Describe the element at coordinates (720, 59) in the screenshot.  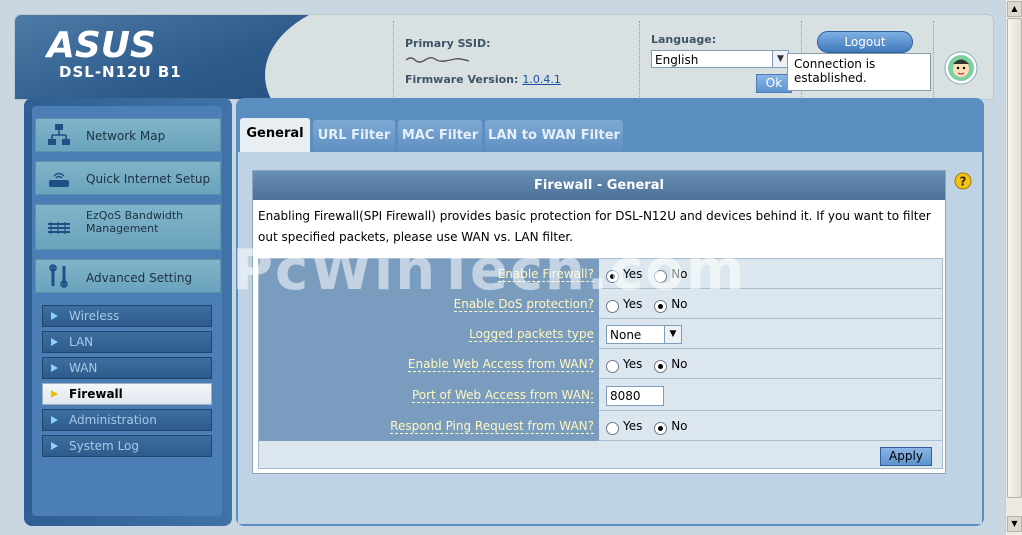
I see `language-select: English ▼` at that location.